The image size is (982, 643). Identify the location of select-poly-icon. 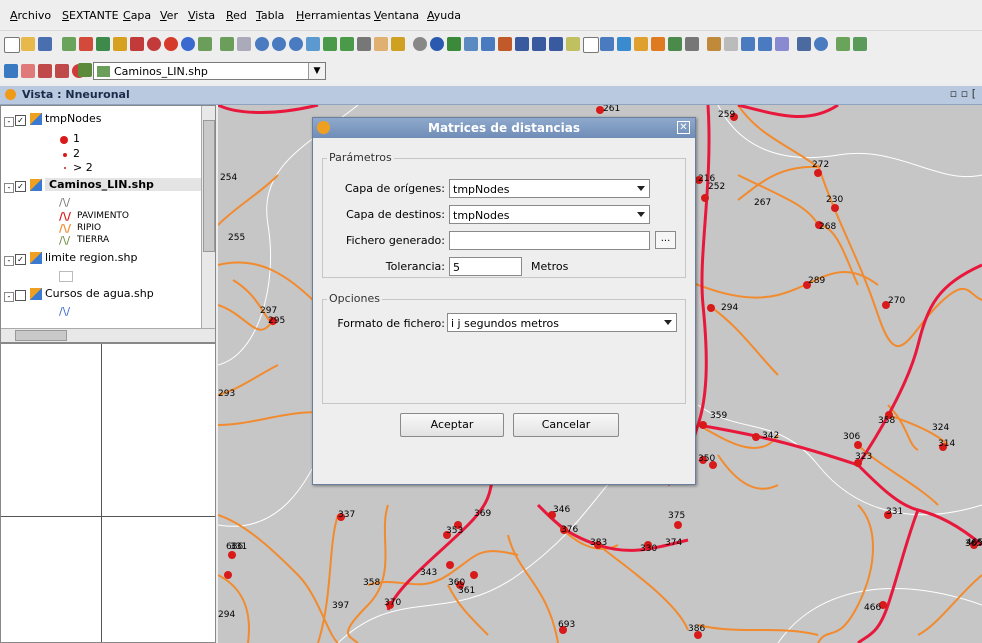
(556, 44).